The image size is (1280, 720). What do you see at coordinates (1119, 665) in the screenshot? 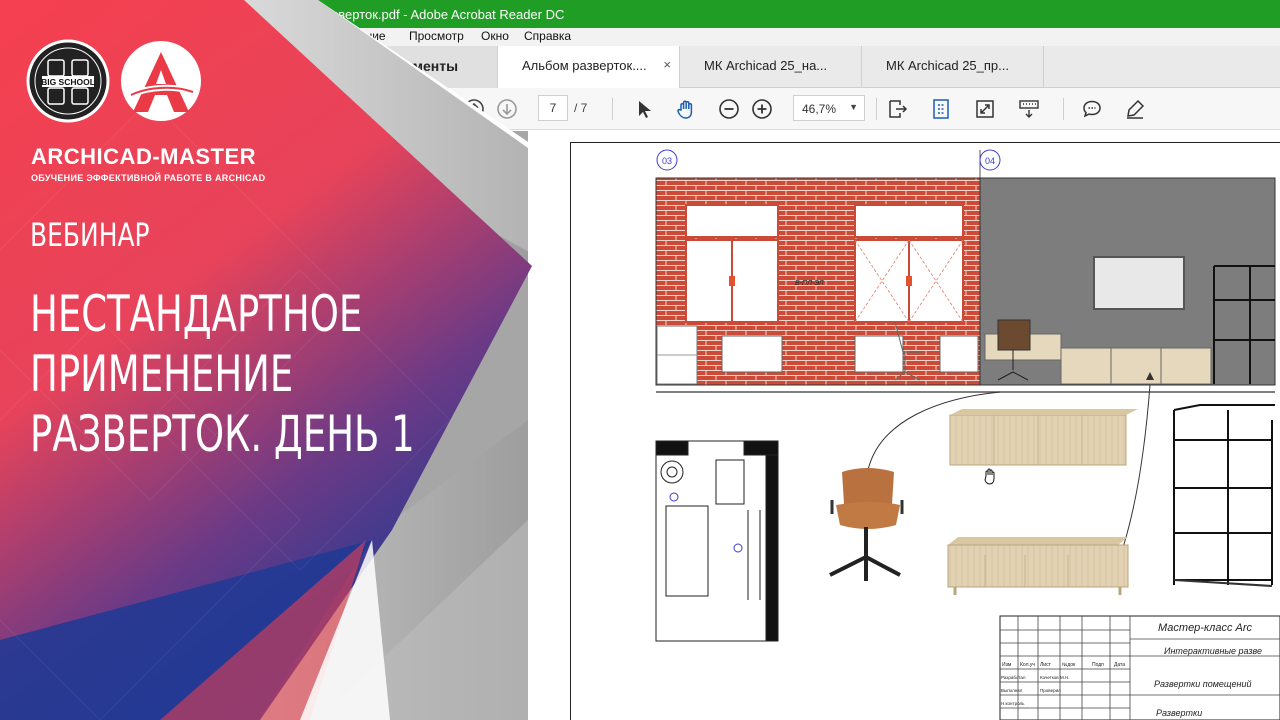
I see `stamp-col-5: Дата` at bounding box center [1119, 665].